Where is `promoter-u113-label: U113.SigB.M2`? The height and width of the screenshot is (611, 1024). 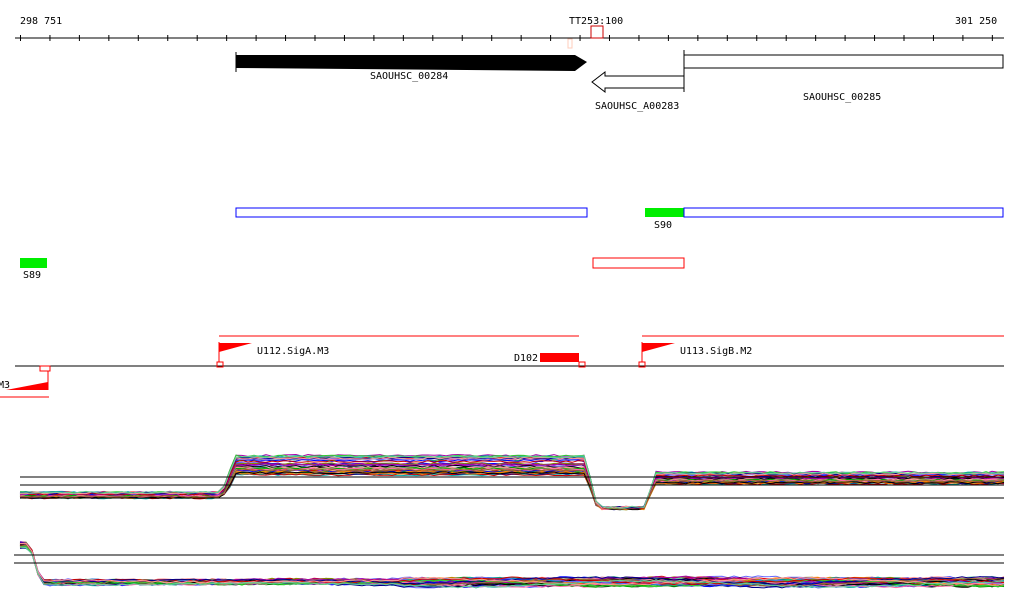 promoter-u113-label: U113.SigB.M2 is located at coordinates (716, 351).